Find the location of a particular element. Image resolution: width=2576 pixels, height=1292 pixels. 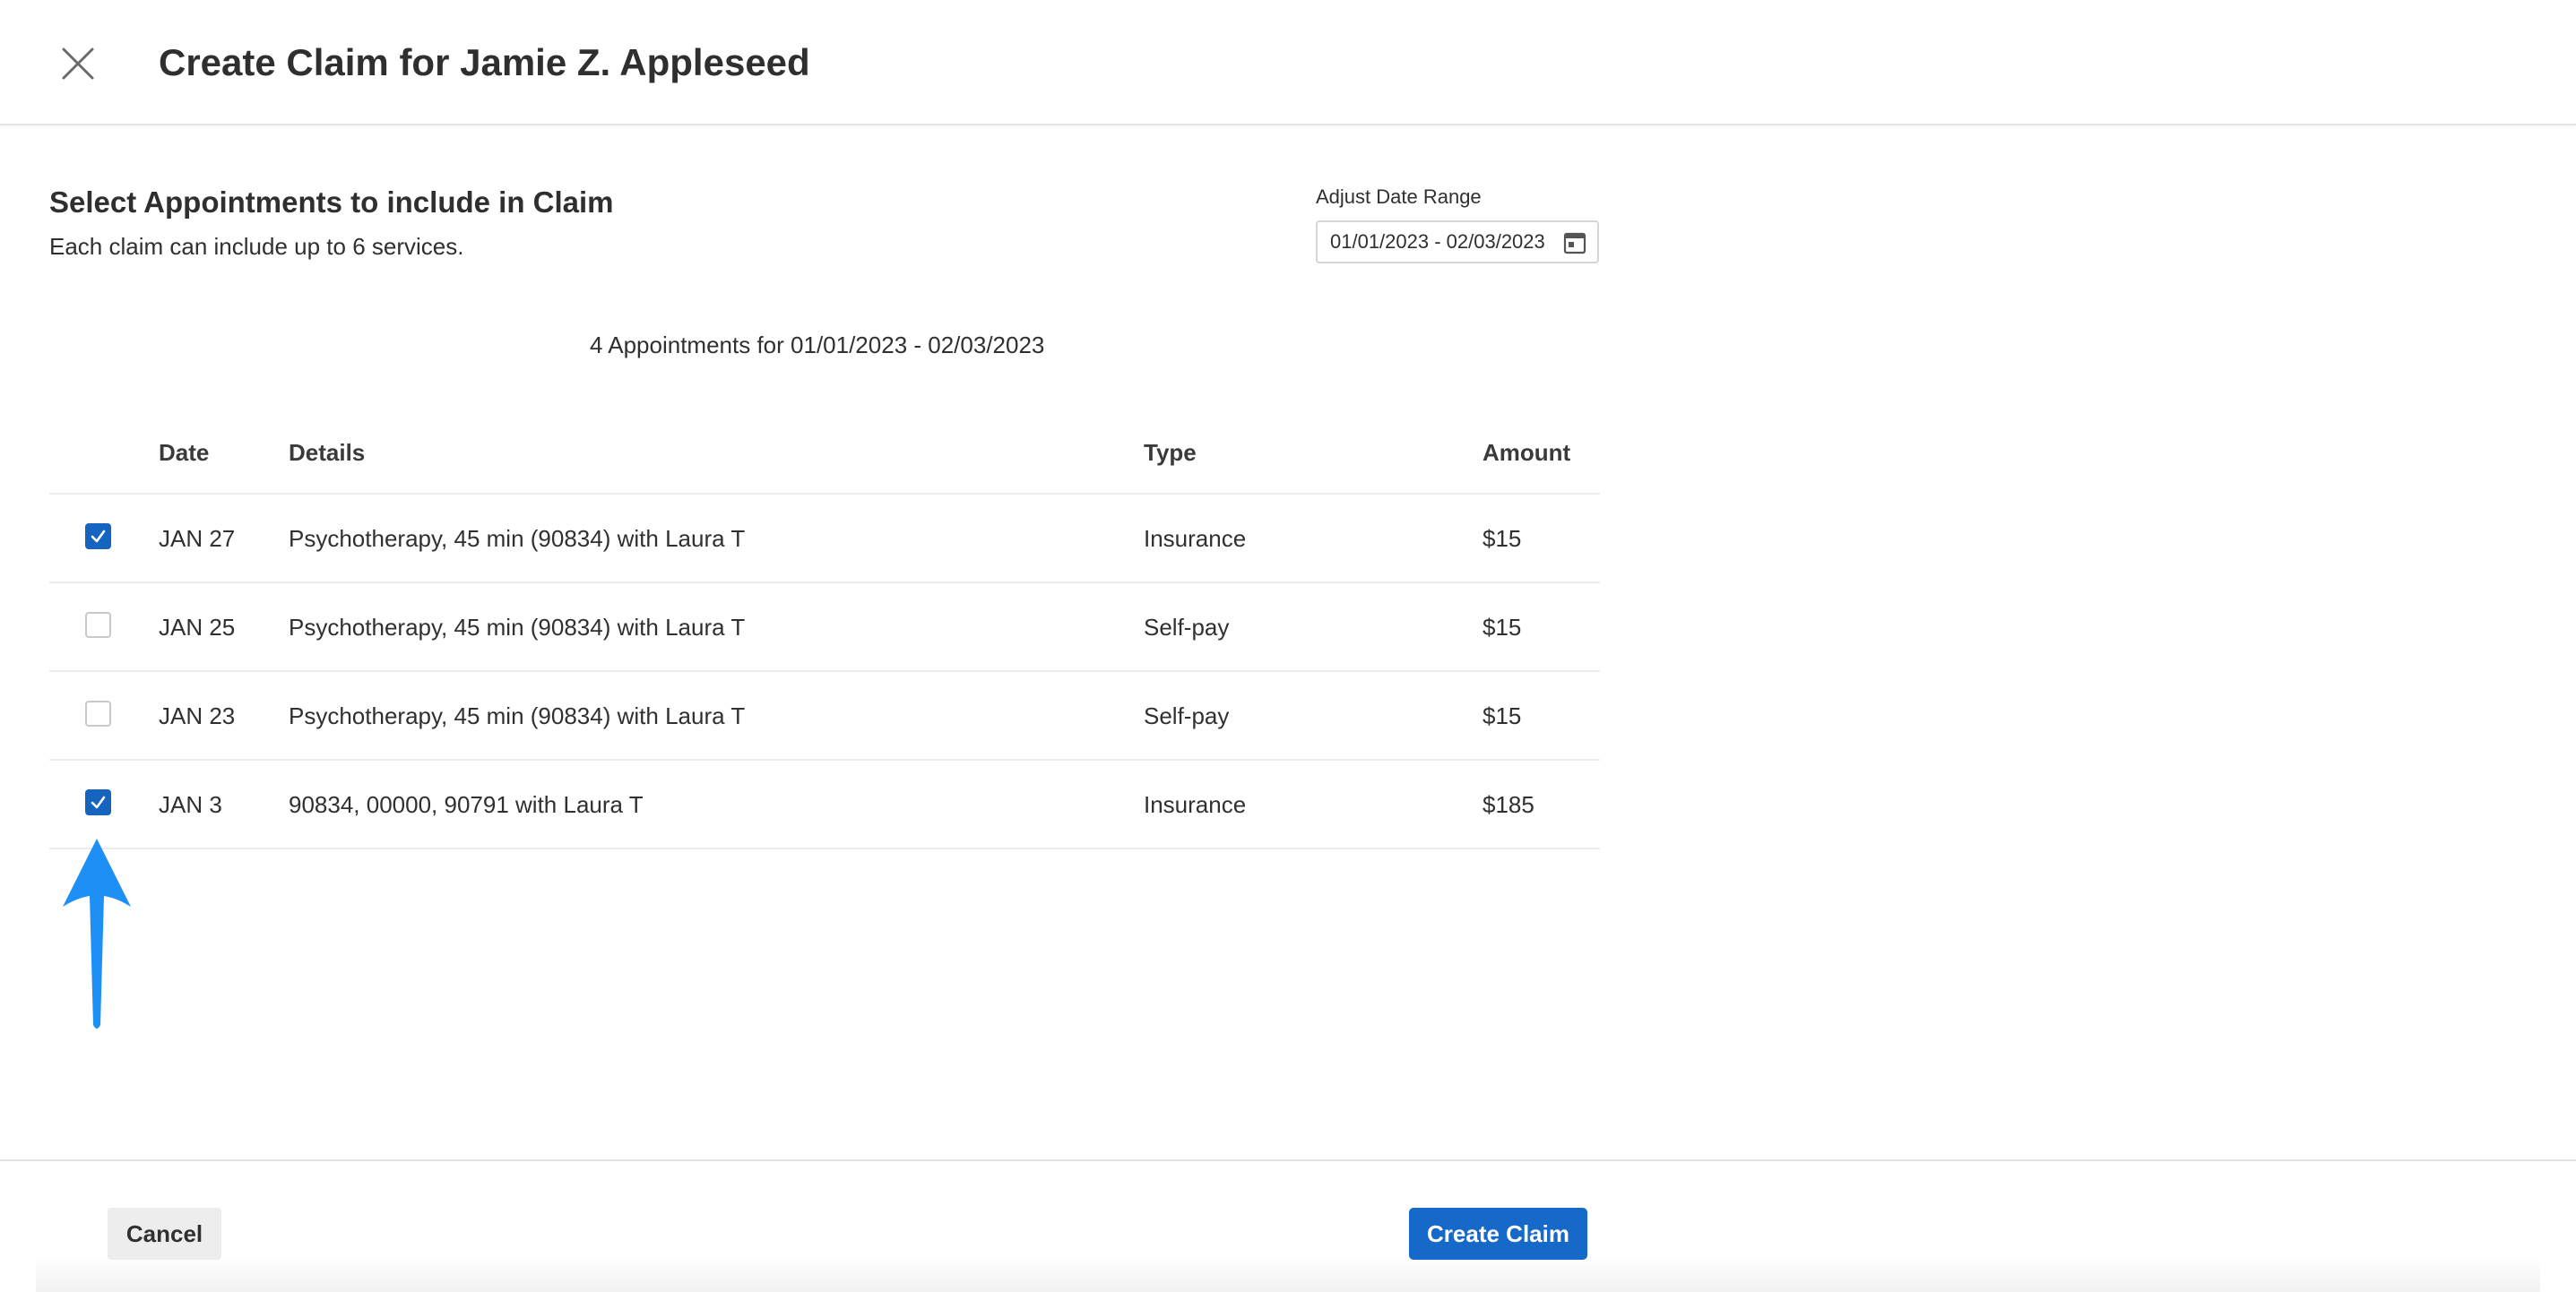

column-header-type: Type is located at coordinates (1170, 453).